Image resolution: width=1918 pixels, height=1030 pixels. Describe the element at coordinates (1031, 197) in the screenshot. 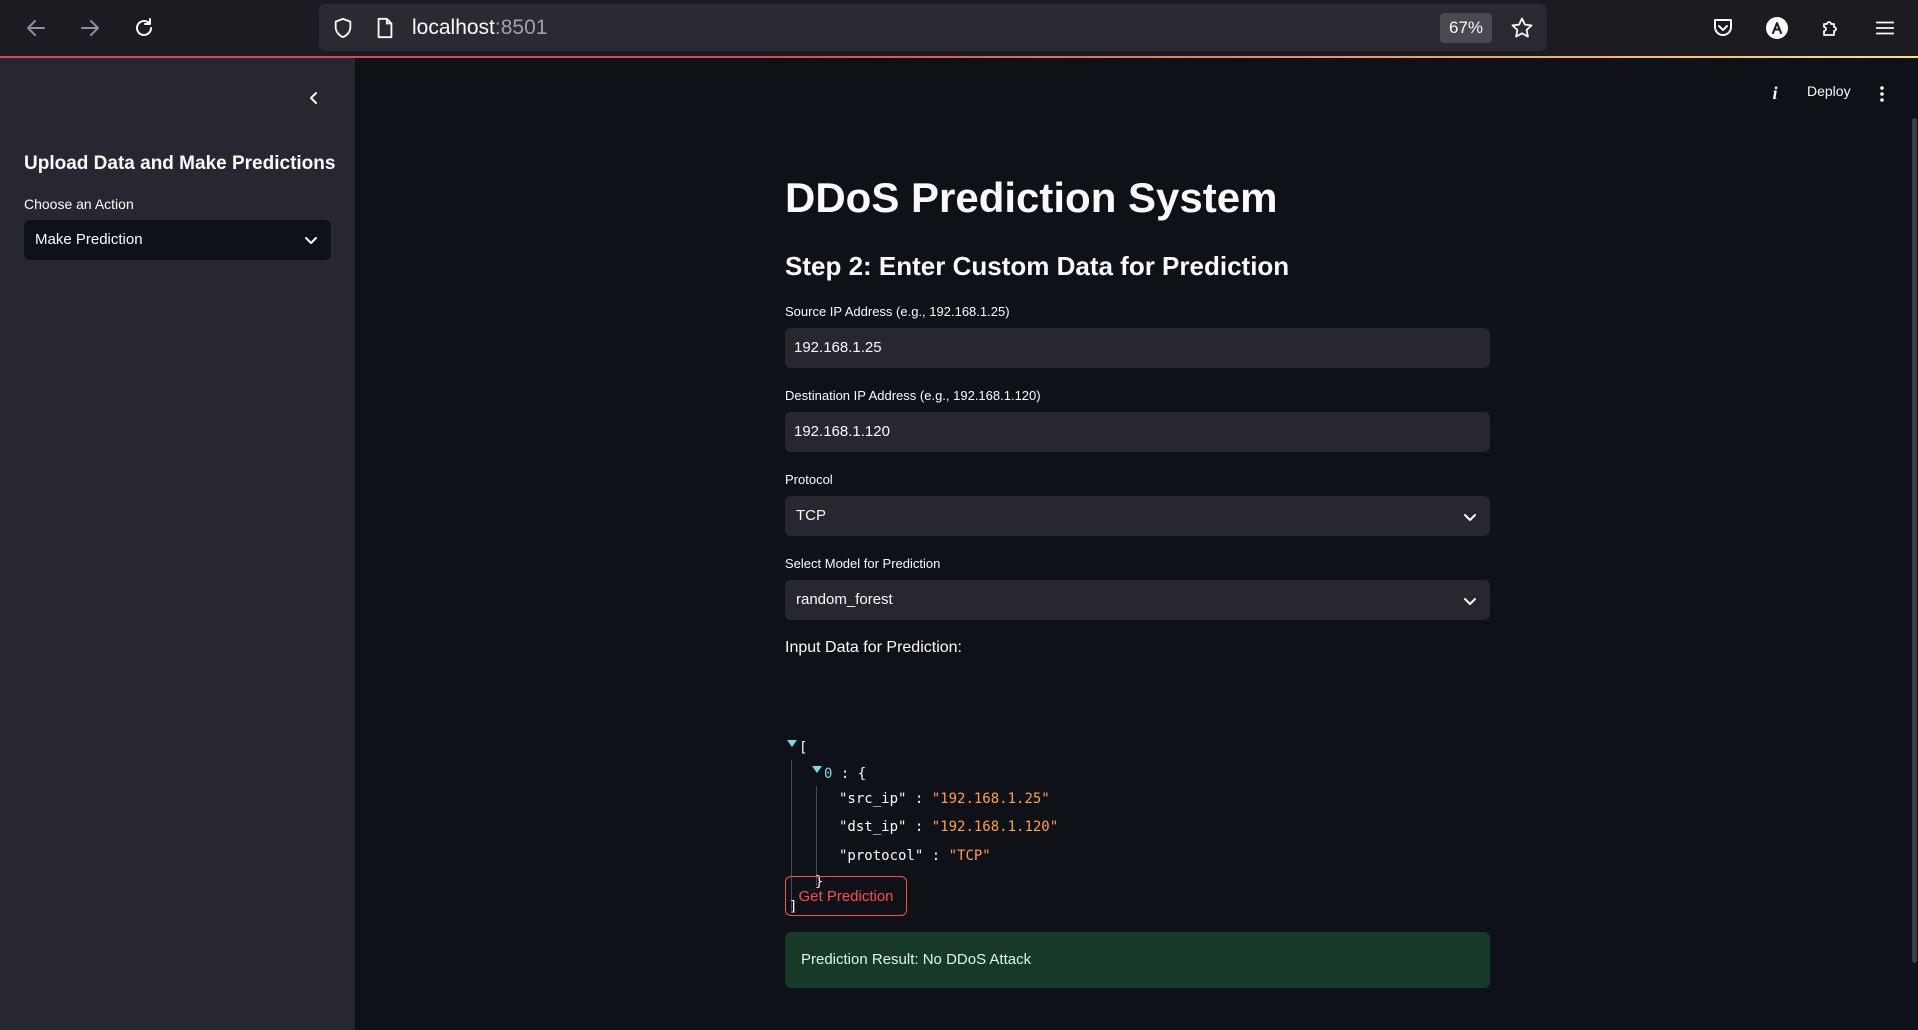

I see `page-title: DDoS Prediction System` at that location.